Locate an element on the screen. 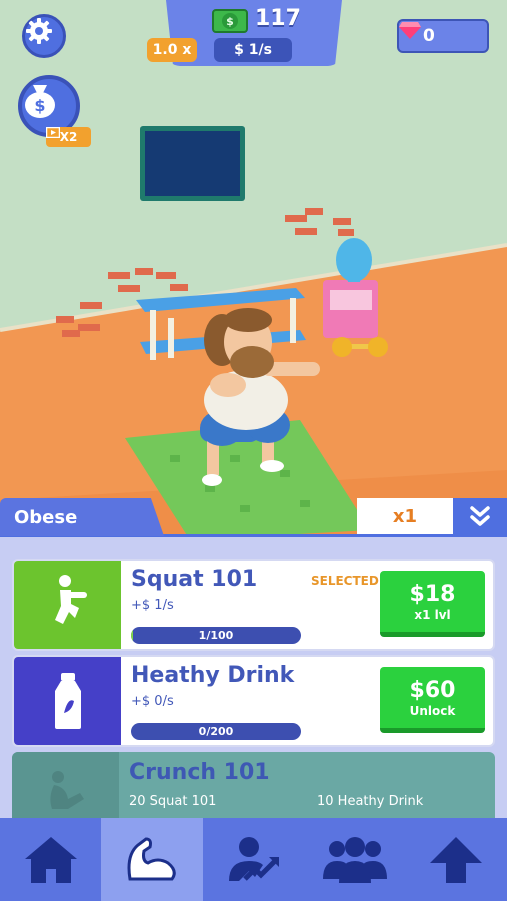  buy-multiplier-toggle: x1 is located at coordinates (405, 516).